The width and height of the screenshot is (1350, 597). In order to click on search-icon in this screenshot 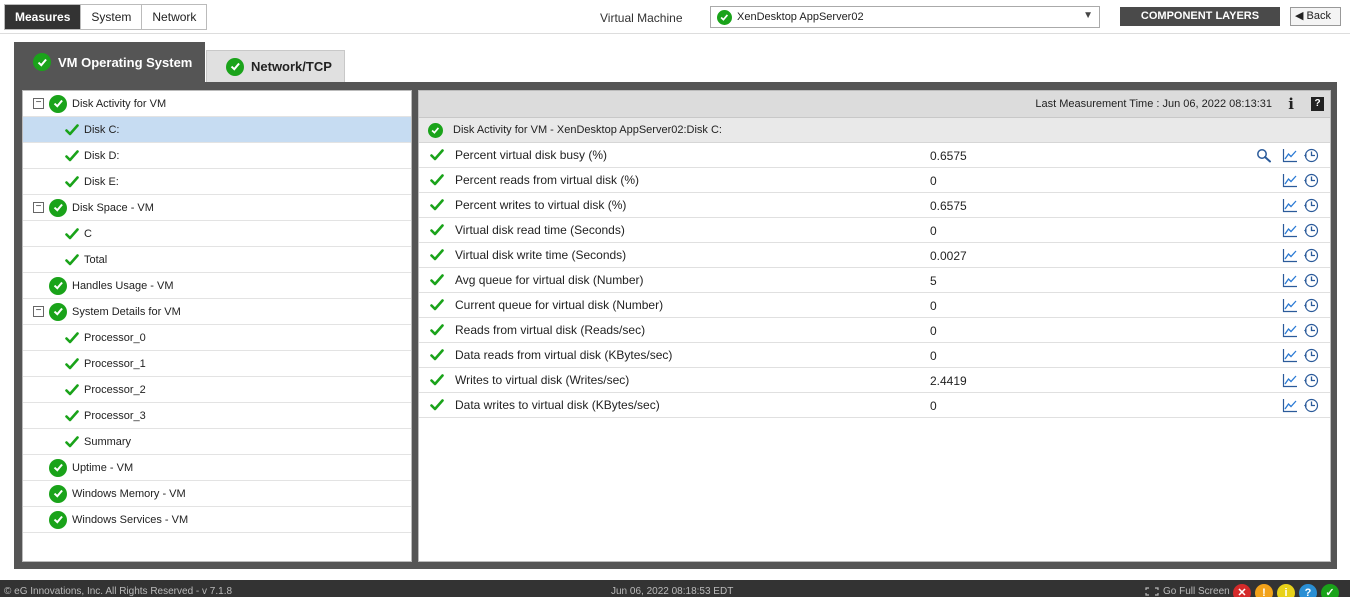, I will do `click(1264, 155)`.